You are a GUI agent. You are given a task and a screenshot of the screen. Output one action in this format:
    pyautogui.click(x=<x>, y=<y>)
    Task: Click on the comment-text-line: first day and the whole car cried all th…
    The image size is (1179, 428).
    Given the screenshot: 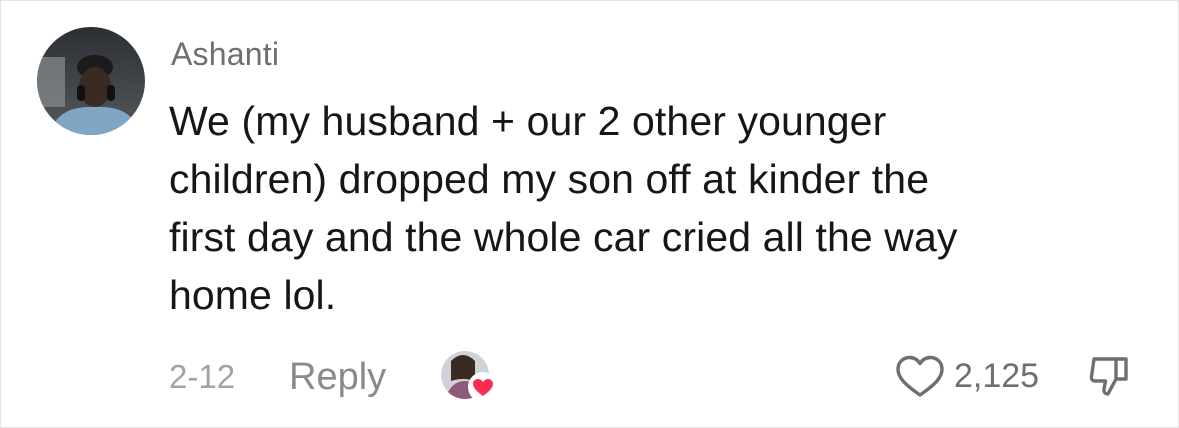 What is the action you would take?
    pyautogui.click(x=563, y=237)
    